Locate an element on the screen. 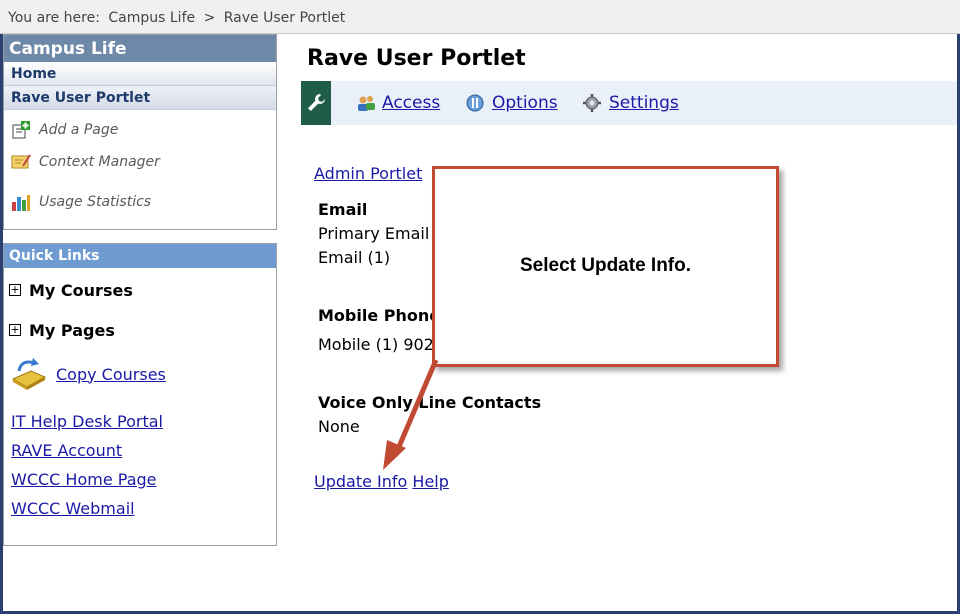  quick-links-title: Quick Links is located at coordinates (140, 256).